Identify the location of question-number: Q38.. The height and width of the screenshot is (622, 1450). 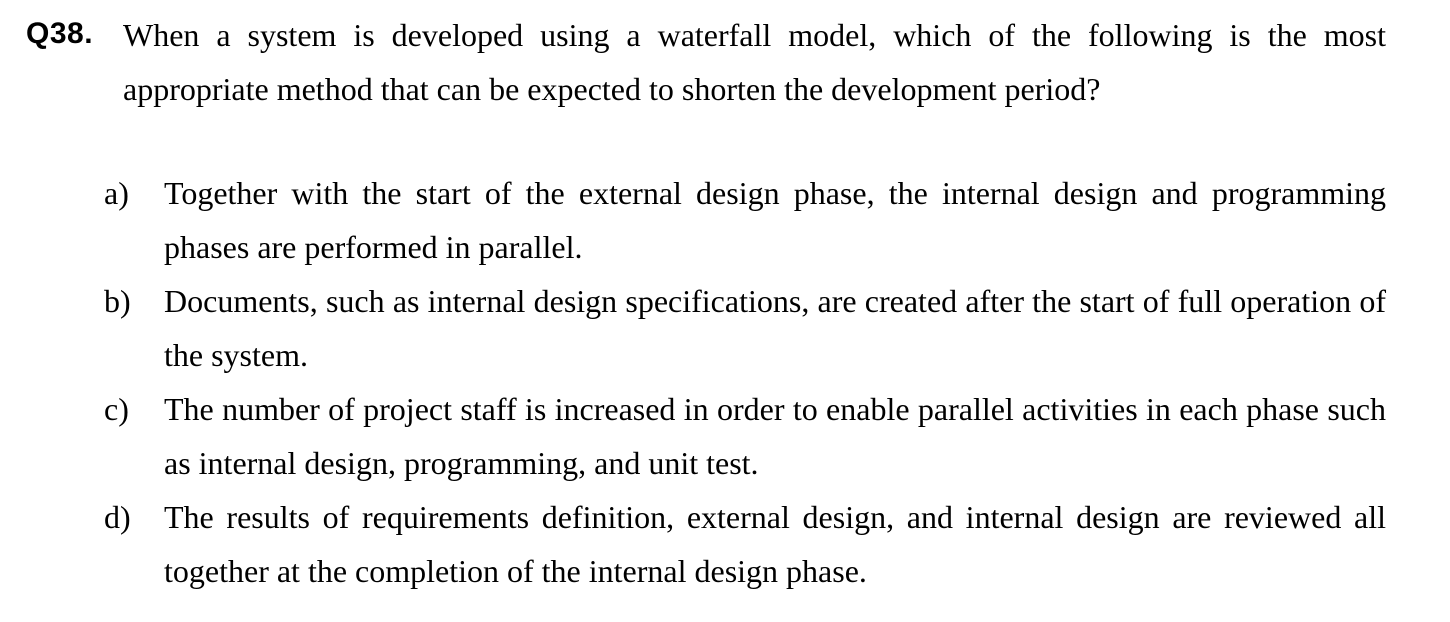
(60, 33).